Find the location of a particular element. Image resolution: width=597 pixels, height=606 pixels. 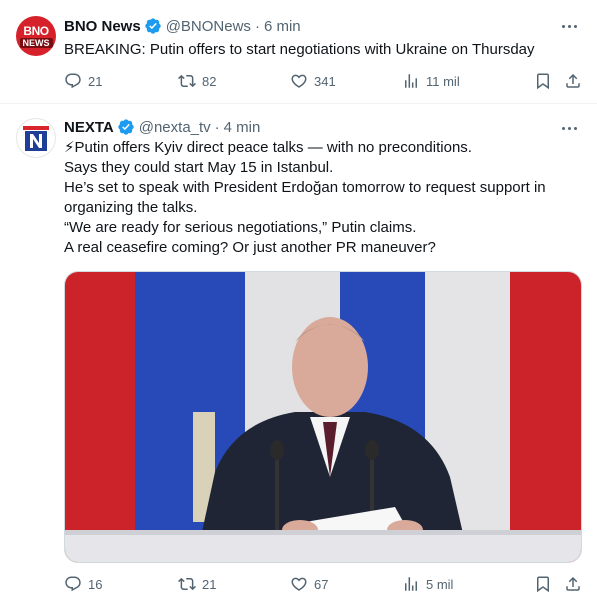

tweet-header: NEXTA @nexta_tv · 4 min is located at coordinates (162, 127).